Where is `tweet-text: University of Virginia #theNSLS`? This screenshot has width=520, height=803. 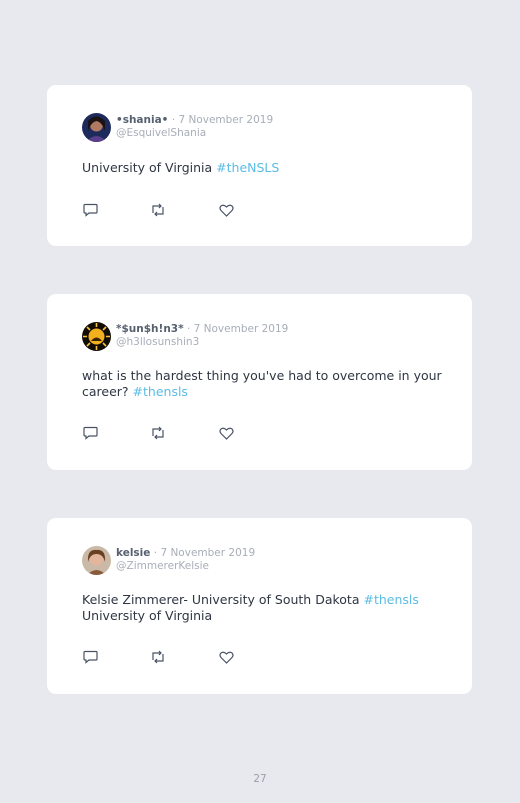
tweet-text: University of Virginia #theNSLS is located at coordinates (262, 168).